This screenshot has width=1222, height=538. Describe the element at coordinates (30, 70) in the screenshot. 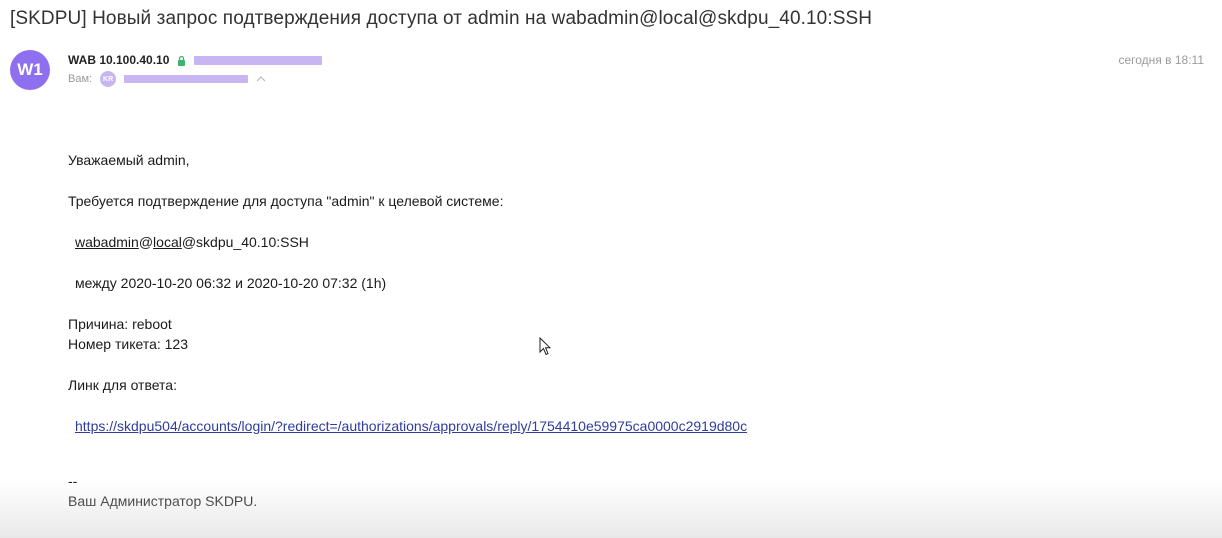

I see `sender-avatar: W1` at that location.